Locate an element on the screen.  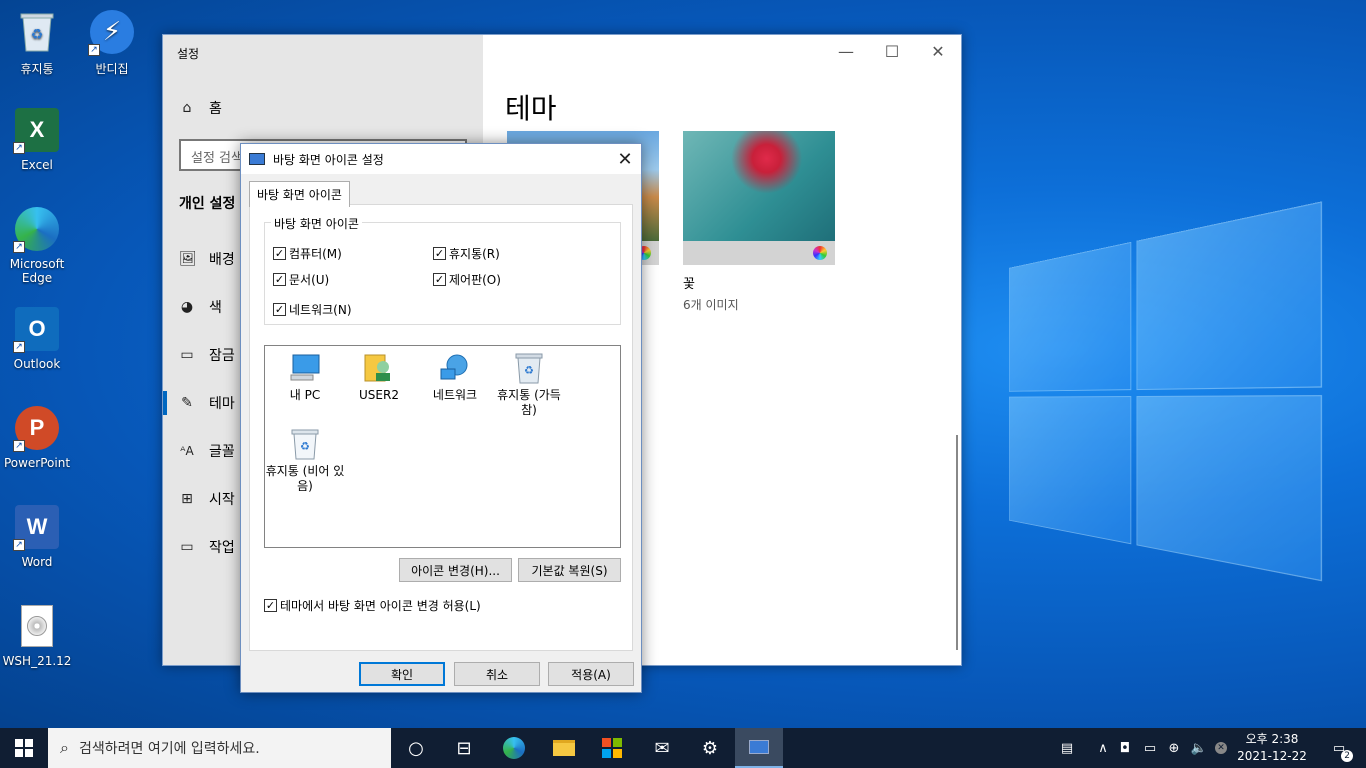
taskbar-settings: ⚙ is located at coordinates (710, 748).